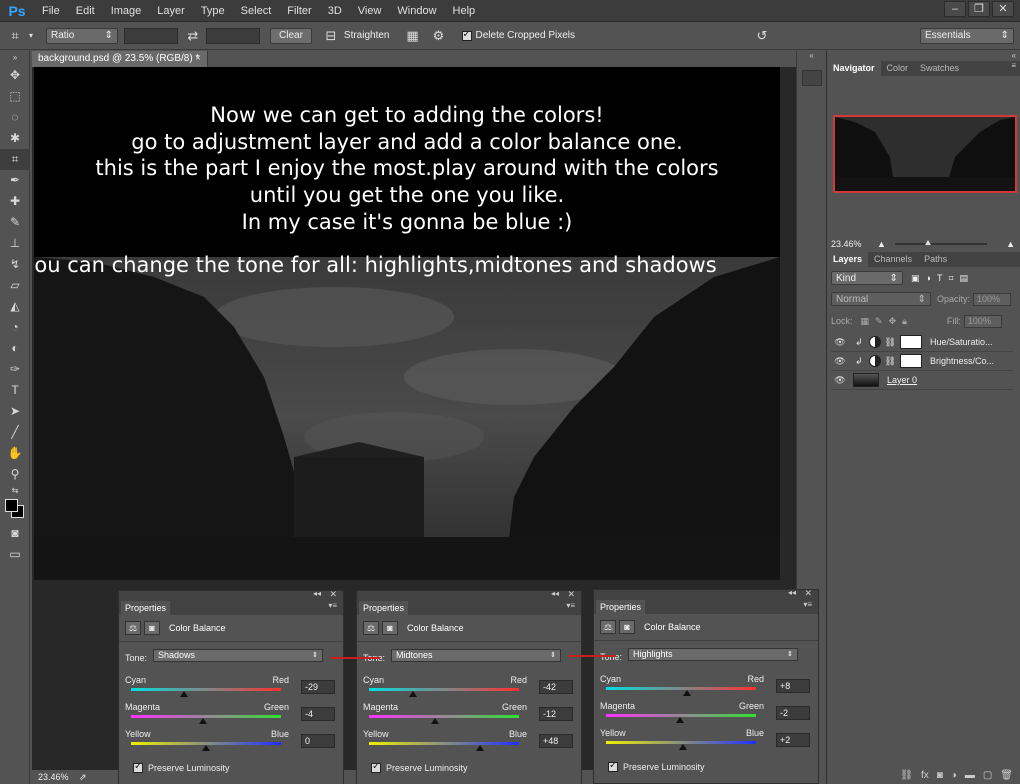 This screenshot has width=1020, height=784. What do you see at coordinates (964, 278) in the screenshot?
I see `filter-smart-object-icon: ▤` at bounding box center [964, 278].